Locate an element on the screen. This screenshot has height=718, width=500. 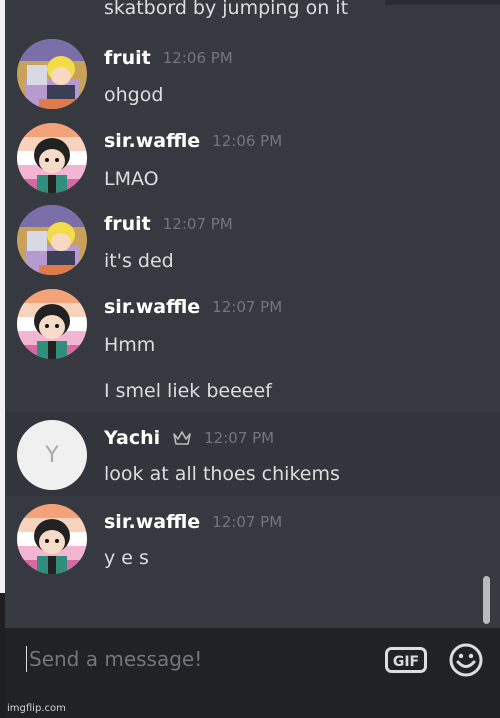
avatar-letter: Y is located at coordinates (52, 455).